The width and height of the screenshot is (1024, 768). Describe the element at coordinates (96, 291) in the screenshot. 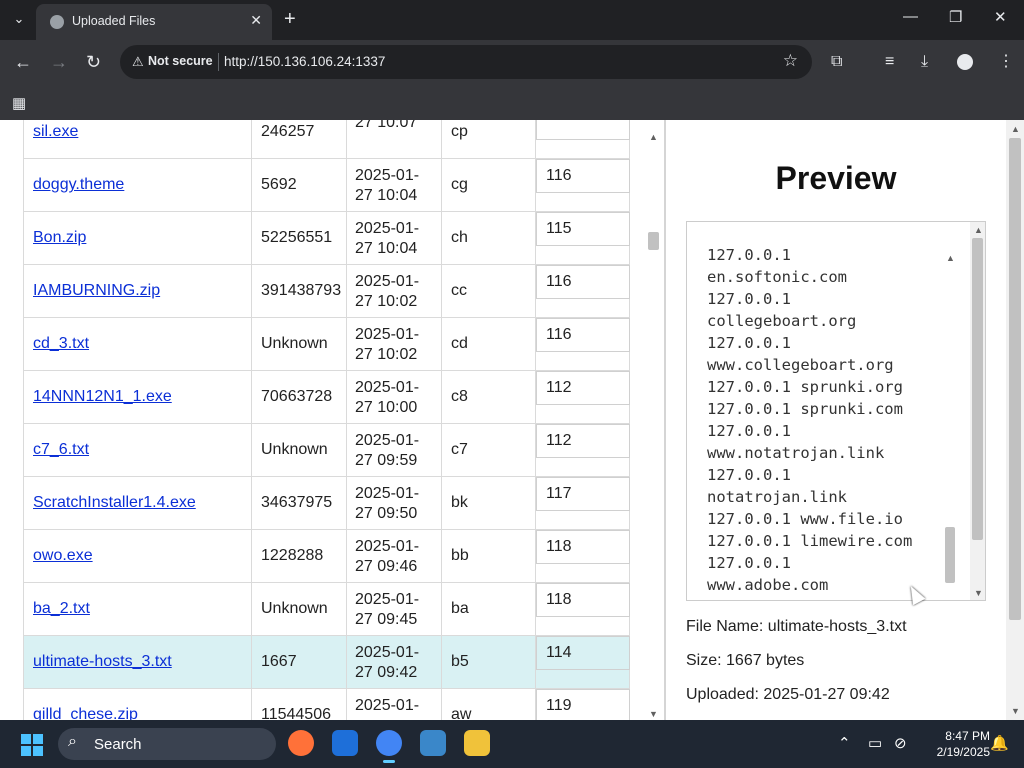

I see `file-link: IAMBURNING.zip` at that location.